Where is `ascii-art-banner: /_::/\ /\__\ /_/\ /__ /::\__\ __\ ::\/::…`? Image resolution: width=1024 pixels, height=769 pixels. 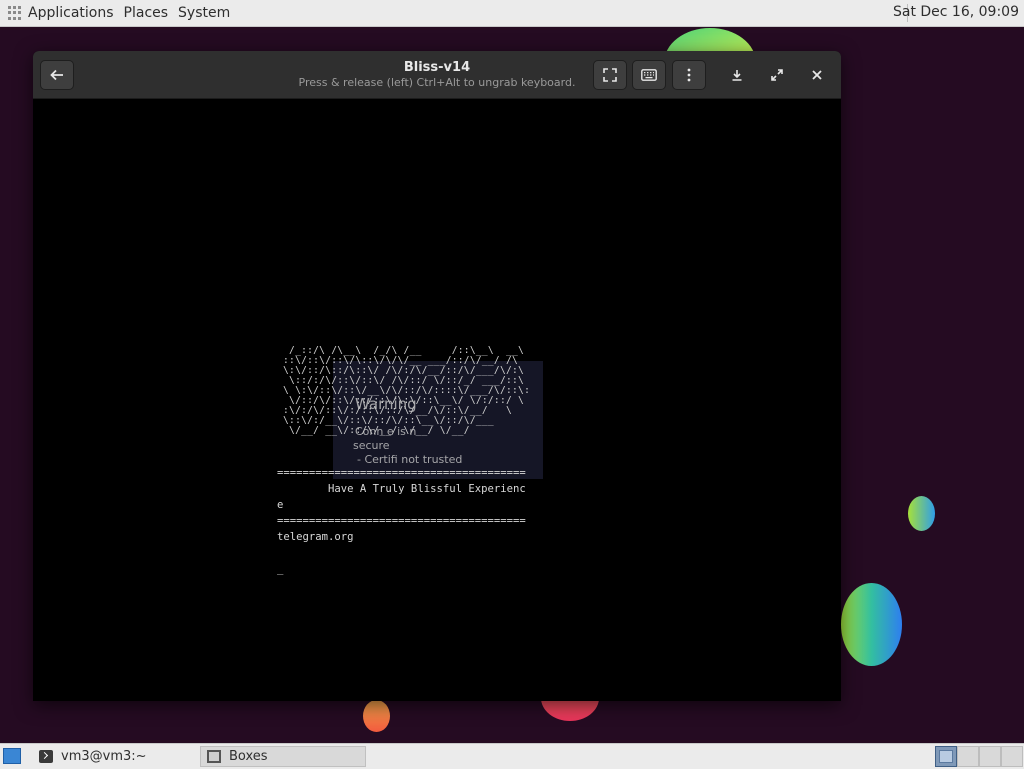 ascii-art-banner: /_::/\ /\__\ /_/\ /__ /::\__\ __\ ::\/::… is located at coordinates (407, 390).